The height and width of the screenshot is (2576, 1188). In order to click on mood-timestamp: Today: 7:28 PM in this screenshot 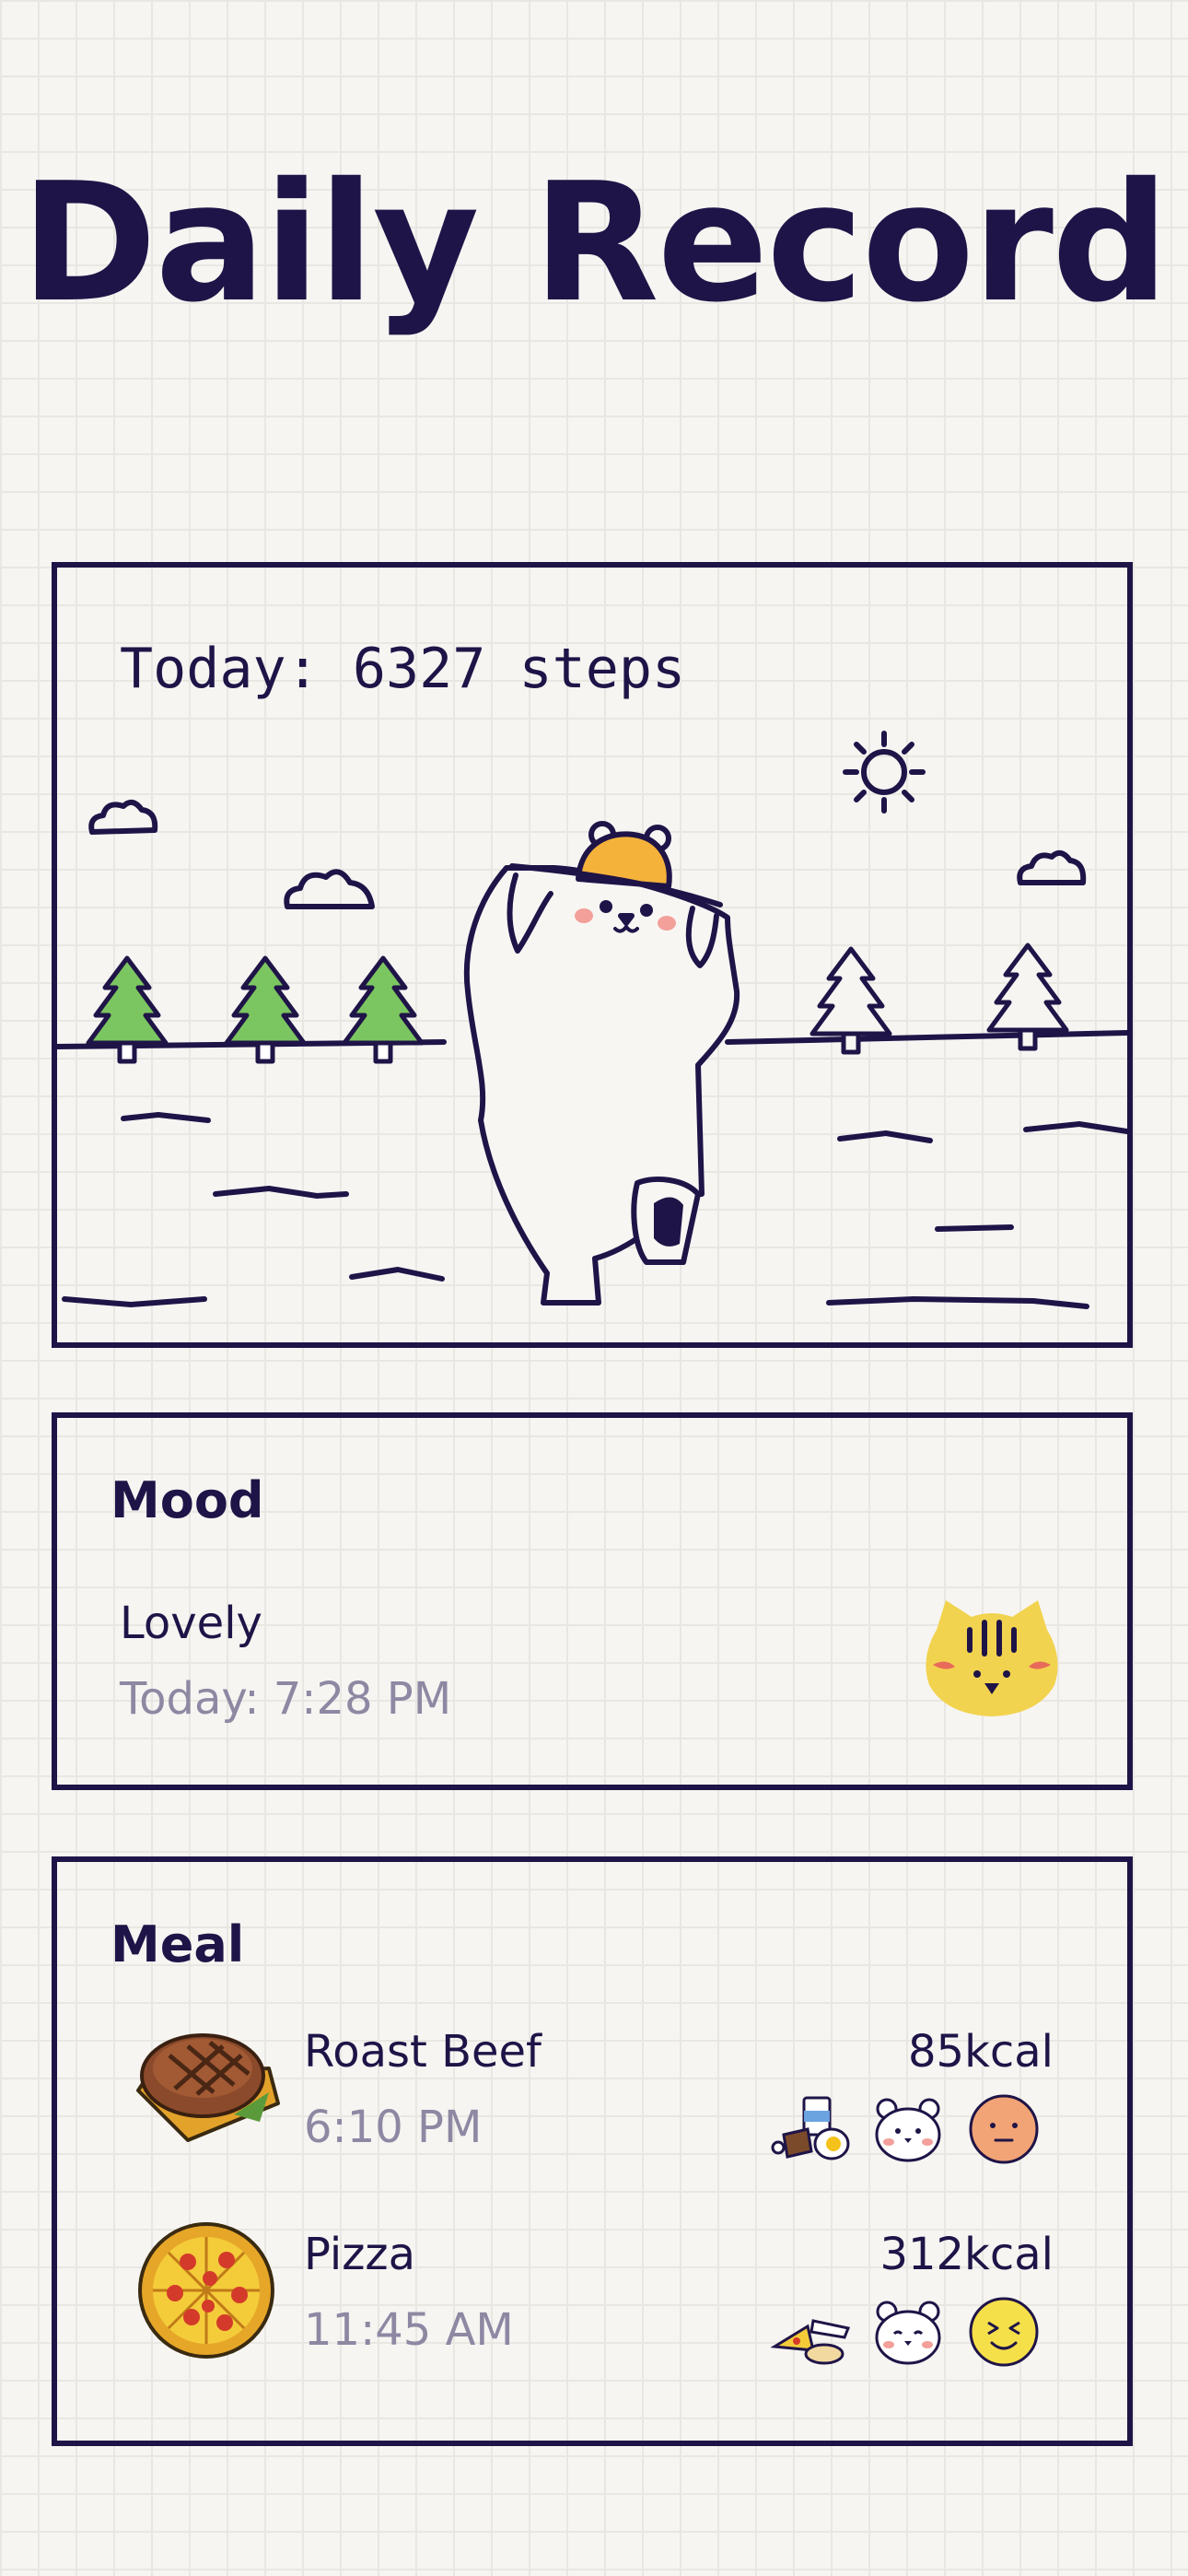, I will do `click(286, 1699)`.